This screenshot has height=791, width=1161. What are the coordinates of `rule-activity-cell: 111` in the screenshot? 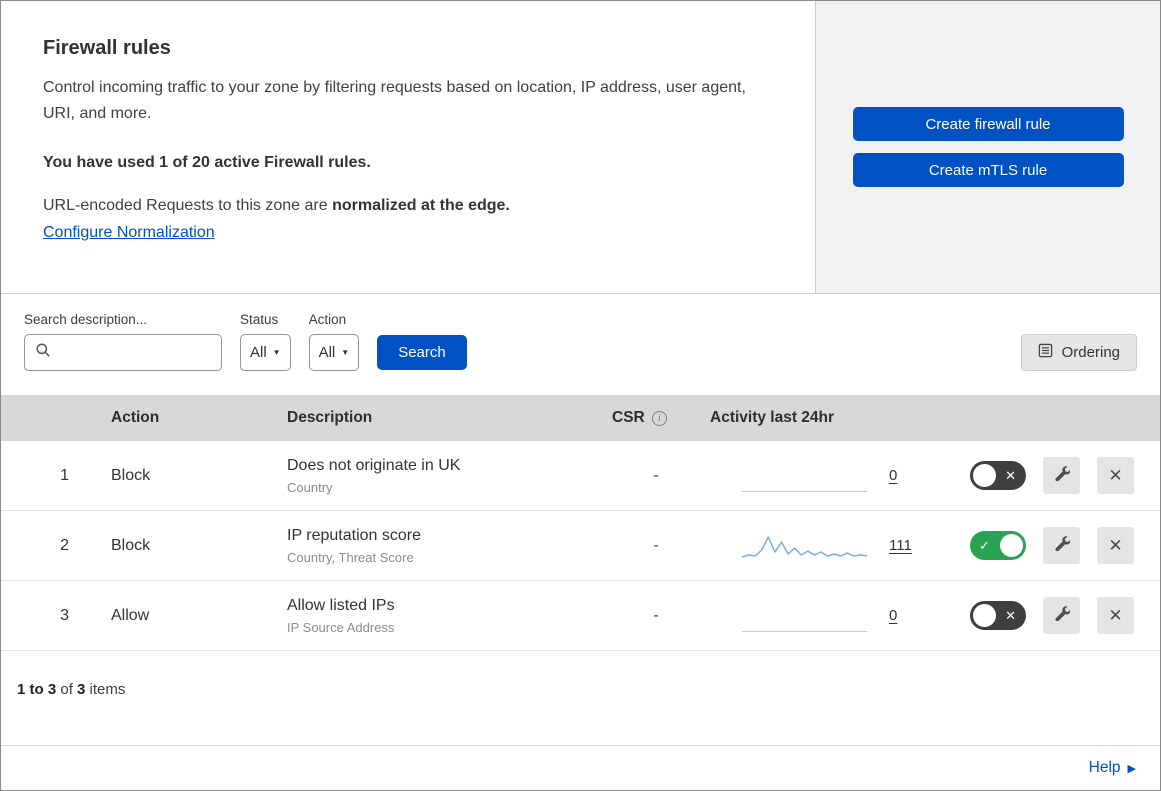 It's located at (831, 546).